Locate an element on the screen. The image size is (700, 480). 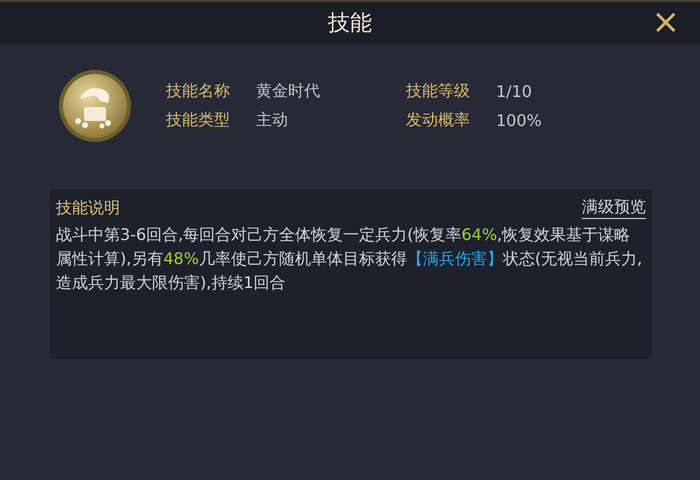
info-label: 技能等级 is located at coordinates (438, 91).